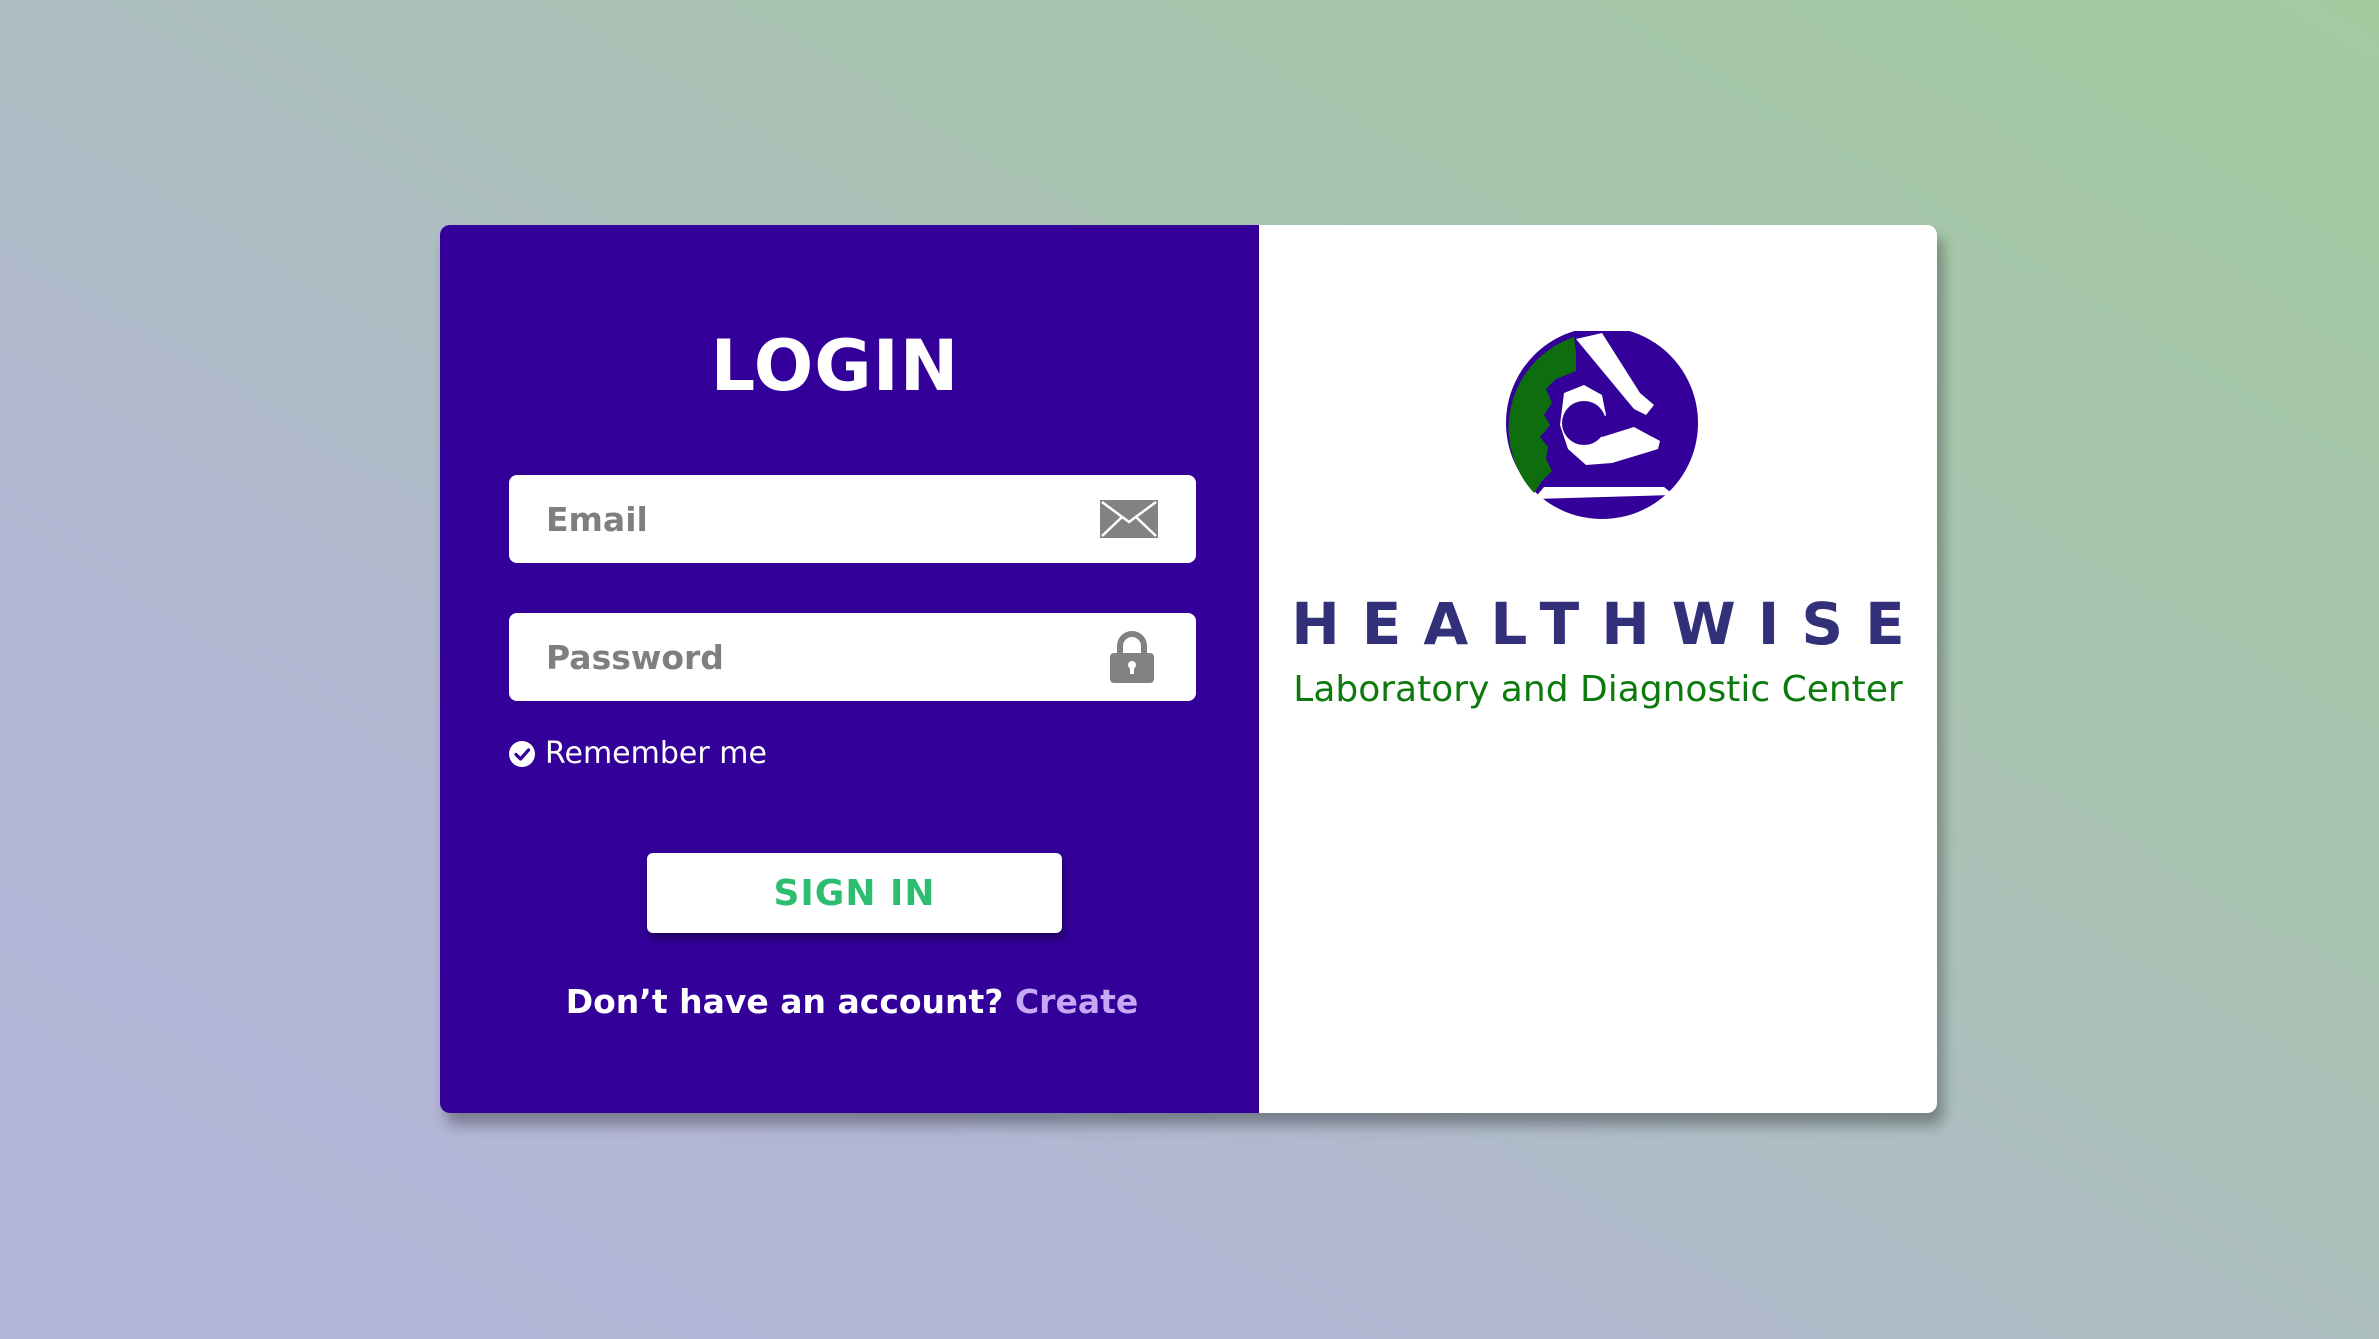 This screenshot has width=2379, height=1339. I want to click on email-field-container, so click(852, 519).